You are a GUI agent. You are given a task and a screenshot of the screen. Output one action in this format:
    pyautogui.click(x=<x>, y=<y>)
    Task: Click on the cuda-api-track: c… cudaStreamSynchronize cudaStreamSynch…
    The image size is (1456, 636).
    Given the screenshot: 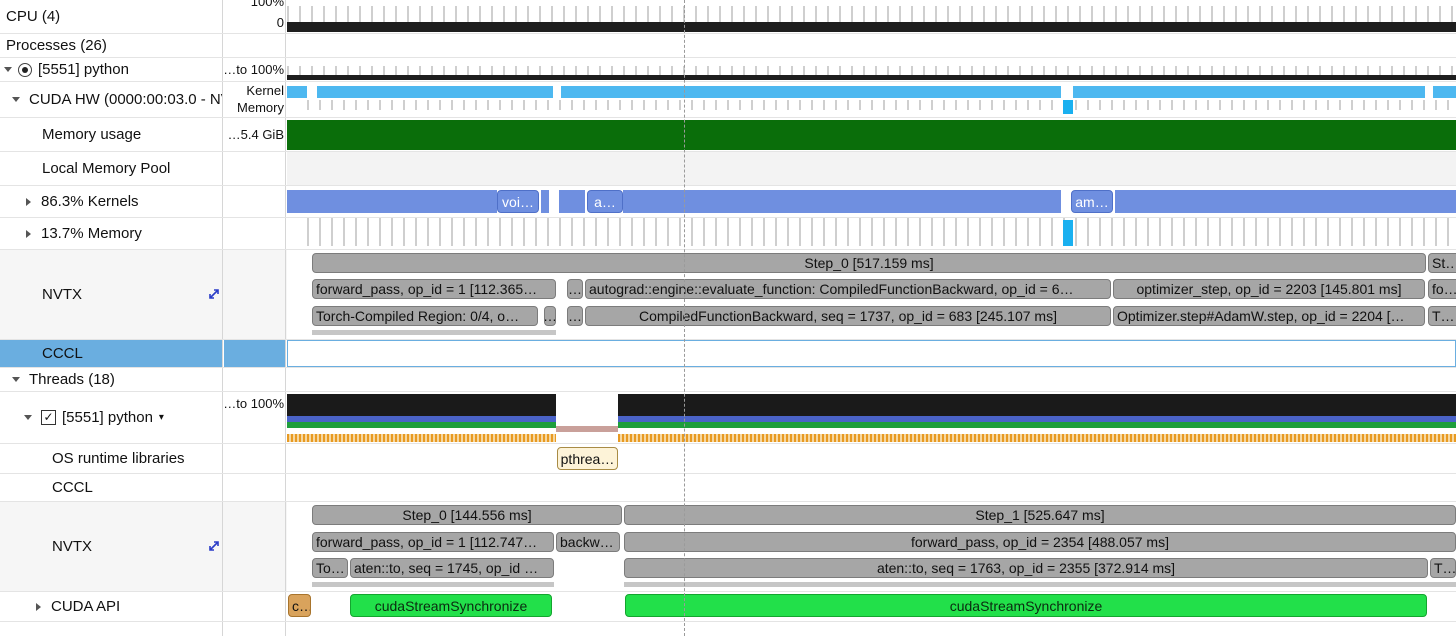 What is the action you would take?
    pyautogui.click(x=871, y=606)
    